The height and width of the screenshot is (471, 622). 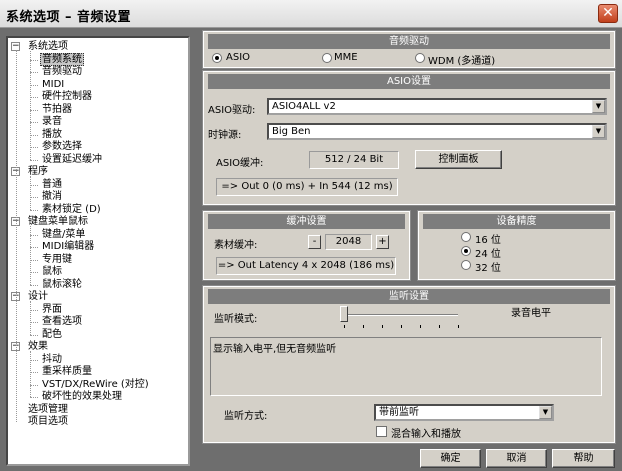 I want to click on tree-item-label: 音频驱动, so click(x=62, y=71).